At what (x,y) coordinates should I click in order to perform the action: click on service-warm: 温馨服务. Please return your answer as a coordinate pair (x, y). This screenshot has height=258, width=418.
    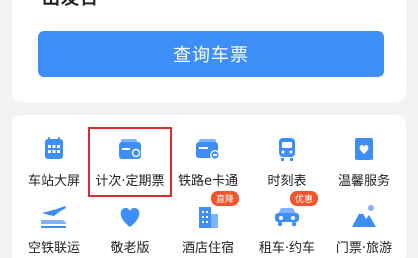
    Looking at the image, I should click on (364, 163).